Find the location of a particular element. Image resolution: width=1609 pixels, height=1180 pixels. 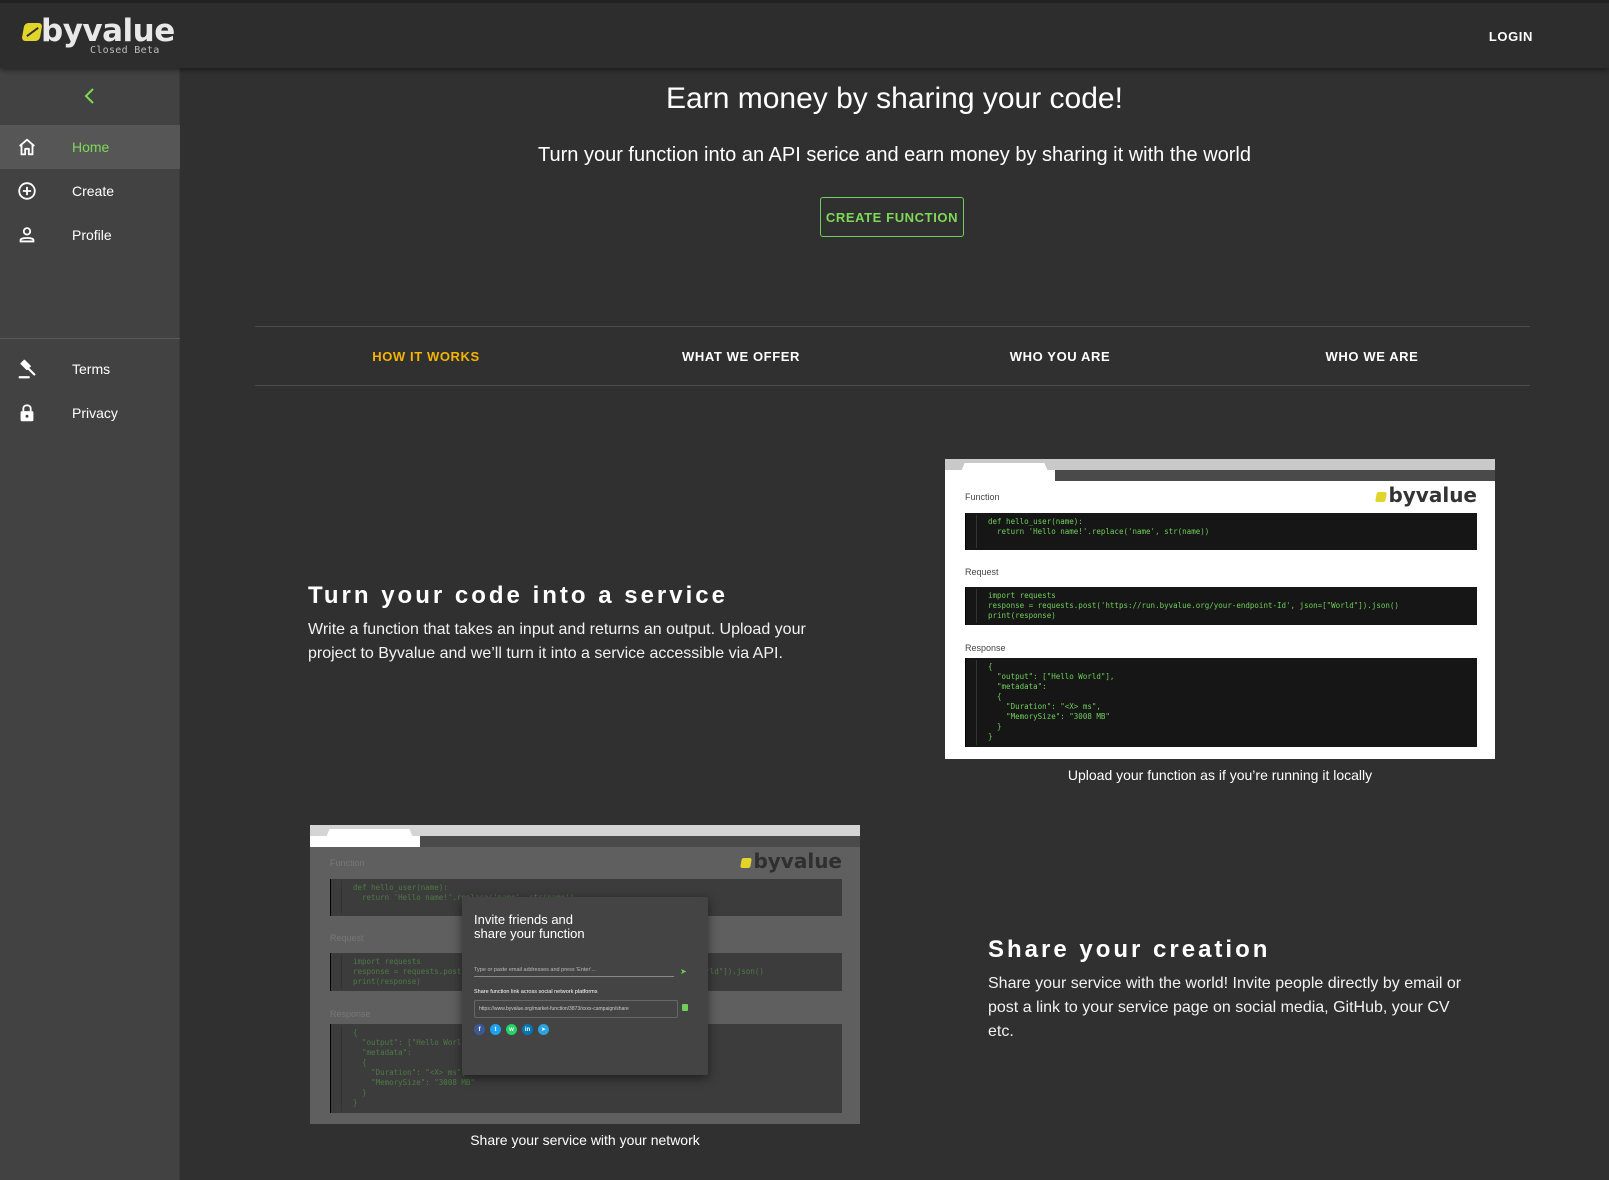

section-title: Turn your code into a service is located at coordinates (518, 595).